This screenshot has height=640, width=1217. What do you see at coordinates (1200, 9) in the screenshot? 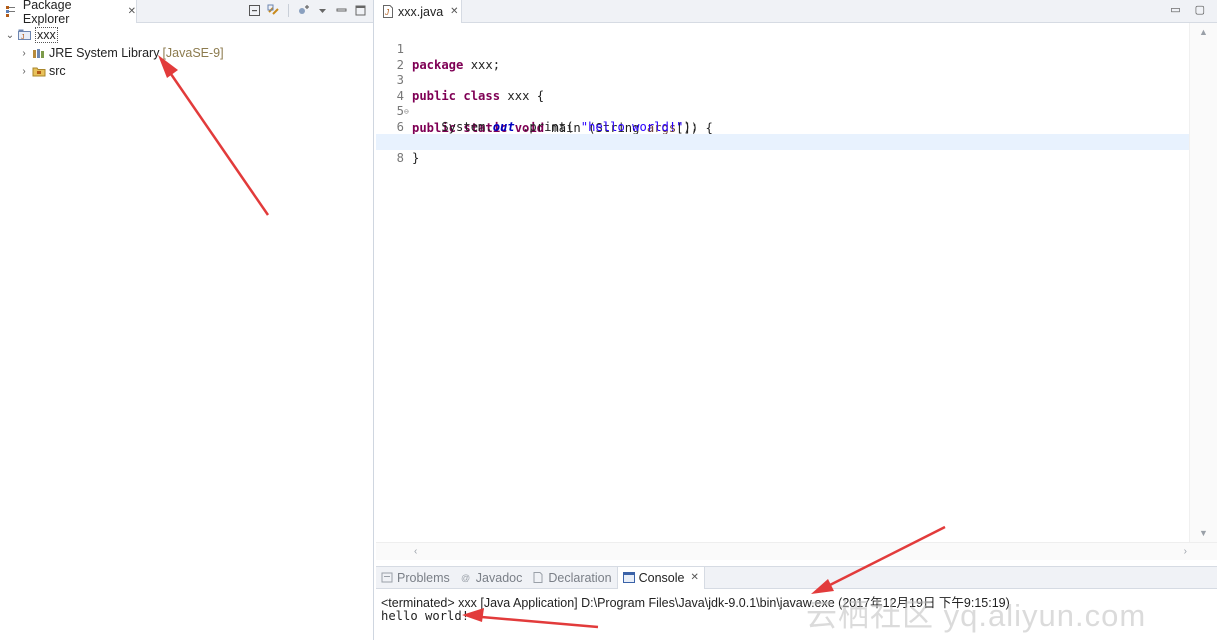
I see `maximize-icon: ▢` at bounding box center [1200, 9].